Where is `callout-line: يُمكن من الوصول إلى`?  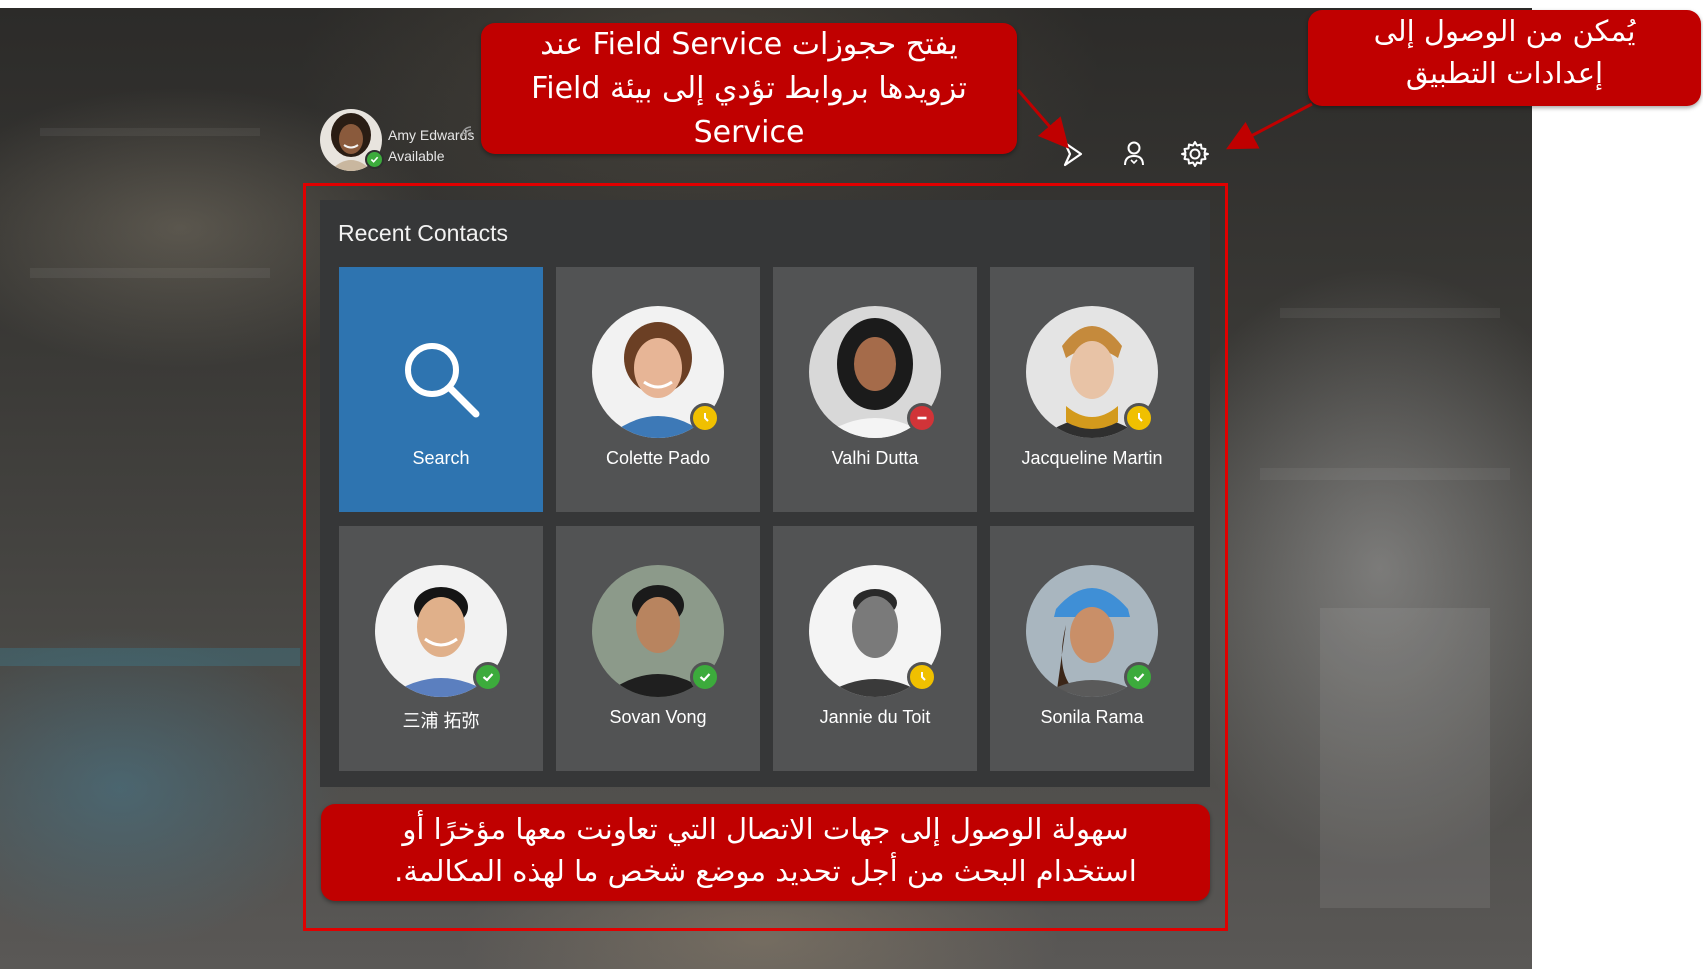 callout-line: يُمكن من الوصول إلى is located at coordinates (1504, 31).